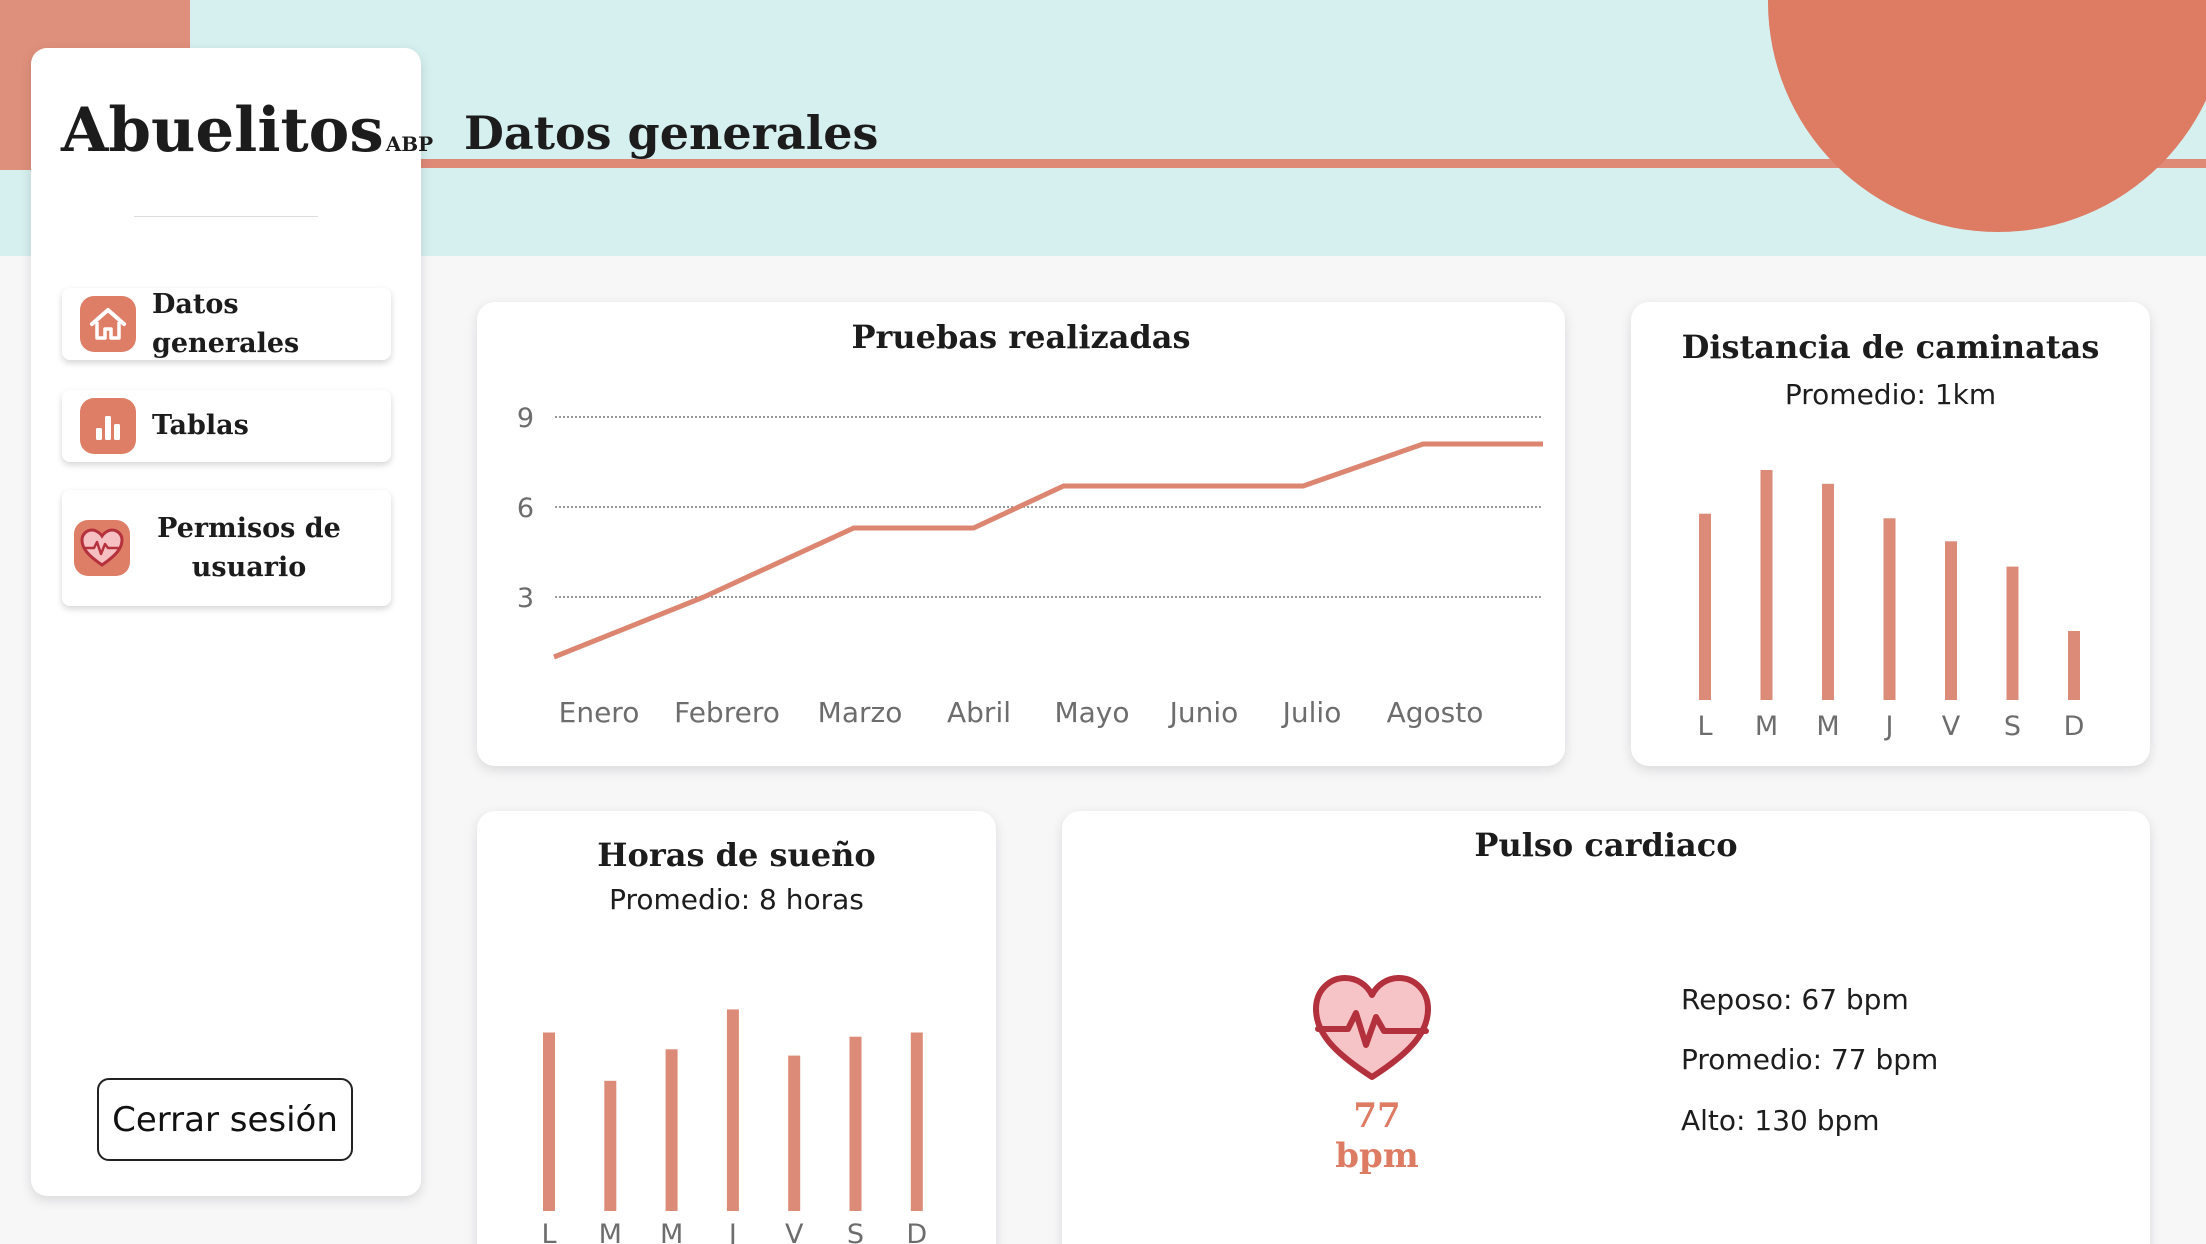 This screenshot has height=1244, width=2206. I want to click on x-tick-label: Agosto, so click(1435, 712).